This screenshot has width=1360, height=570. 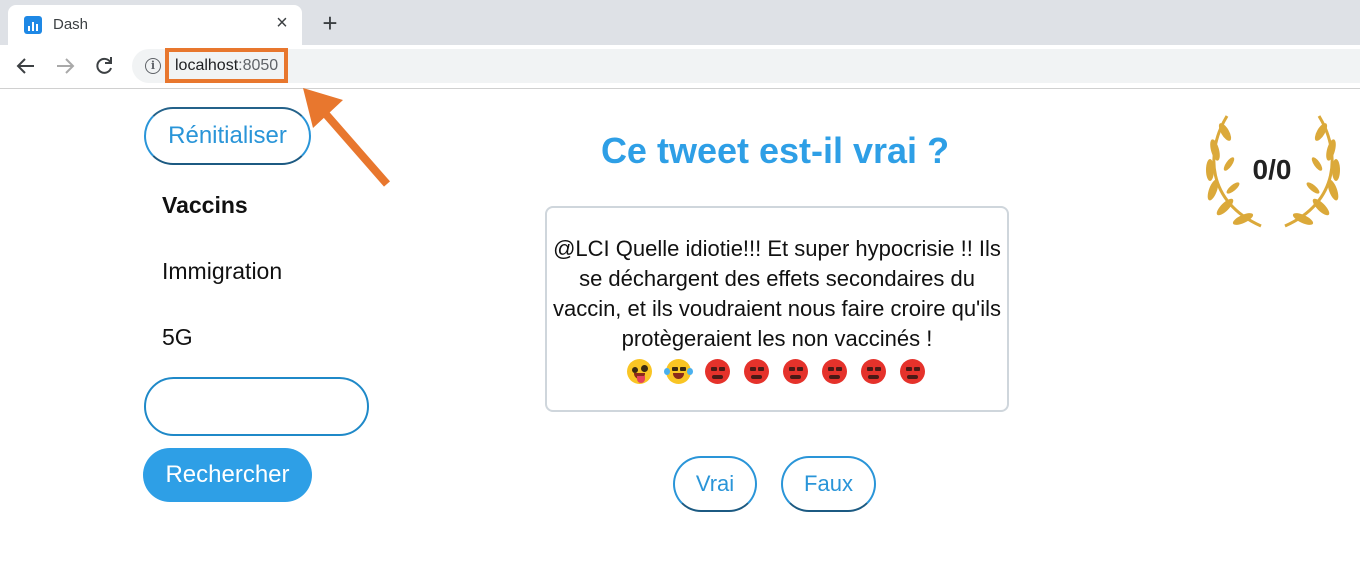 What do you see at coordinates (282, 23) in the screenshot?
I see `close-icon: ×` at bounding box center [282, 23].